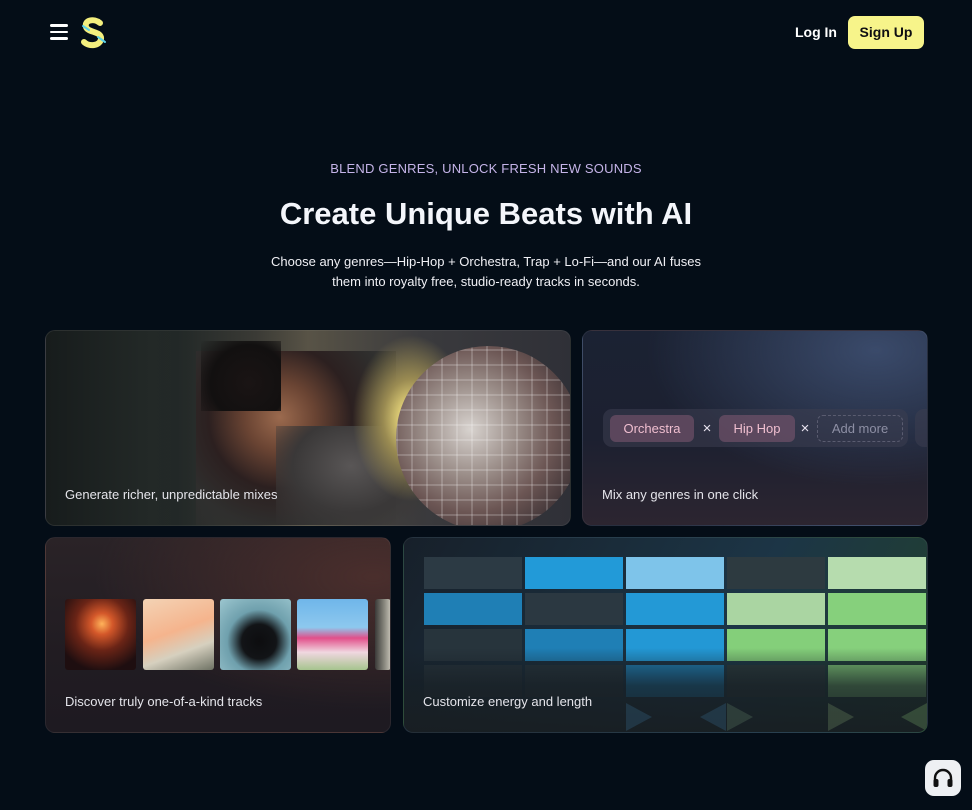 This screenshot has width=972, height=810. Describe the element at coordinates (486, 32) in the screenshot. I see `site-header: Log In Sign Up` at that location.